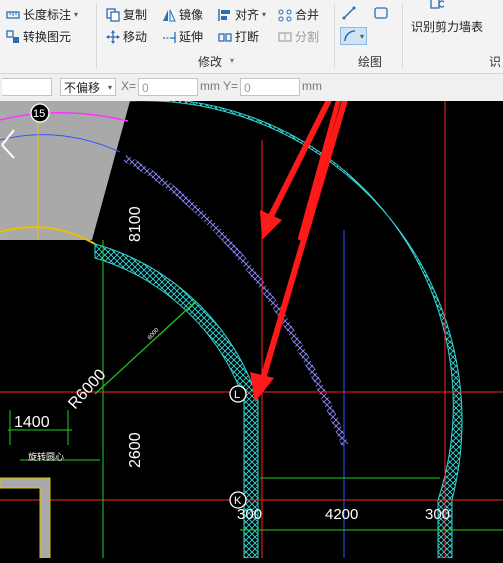 This screenshot has width=503, height=563. I want to click on extend-label: 延伸, so click(191, 37).